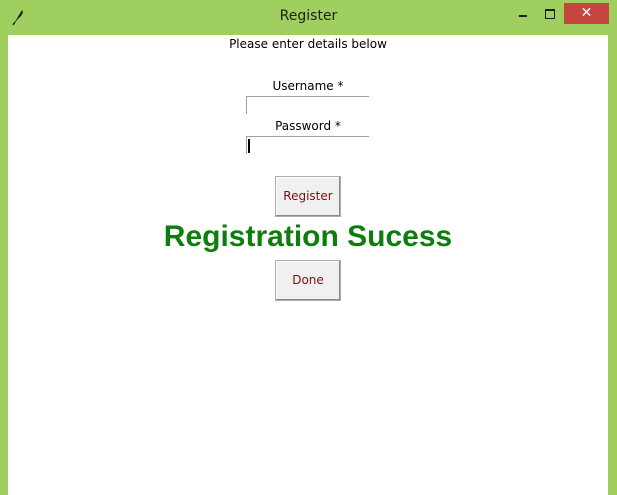 The image size is (617, 495). Describe the element at coordinates (307, 145) in the screenshot. I see `password-input` at that location.